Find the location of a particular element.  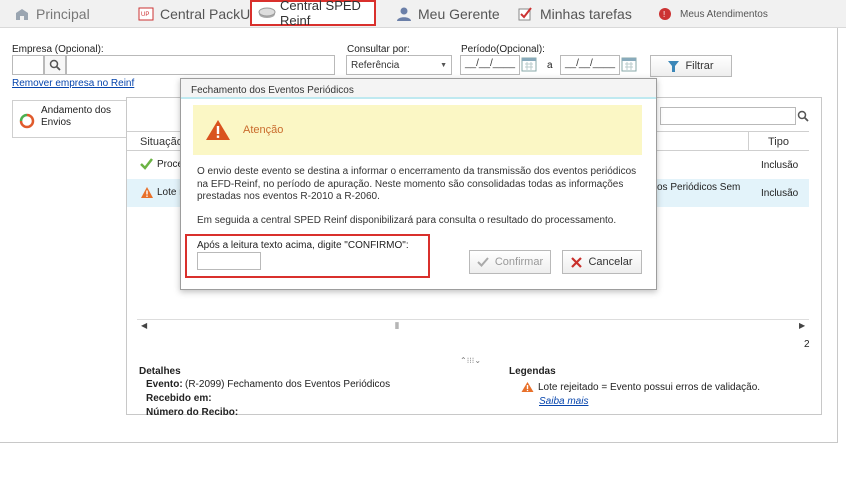

filtrar-button: Filtrar is located at coordinates (691, 66).